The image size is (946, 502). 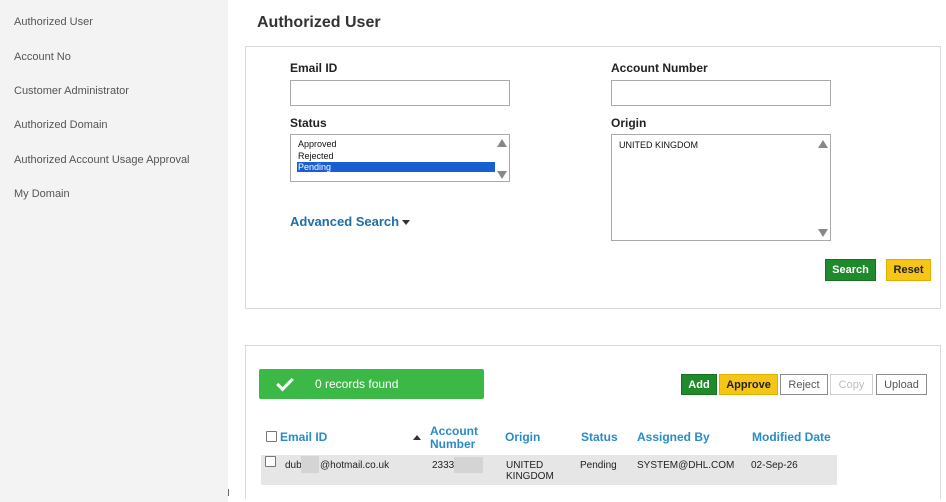 What do you see at coordinates (406, 223) in the screenshot?
I see `caret-down-icon` at bounding box center [406, 223].